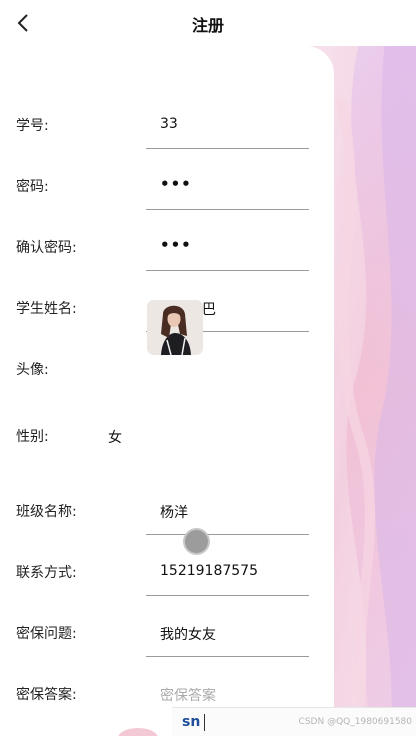  What do you see at coordinates (191, 722) in the screenshot?
I see `ime-composition-text: sn` at bounding box center [191, 722].